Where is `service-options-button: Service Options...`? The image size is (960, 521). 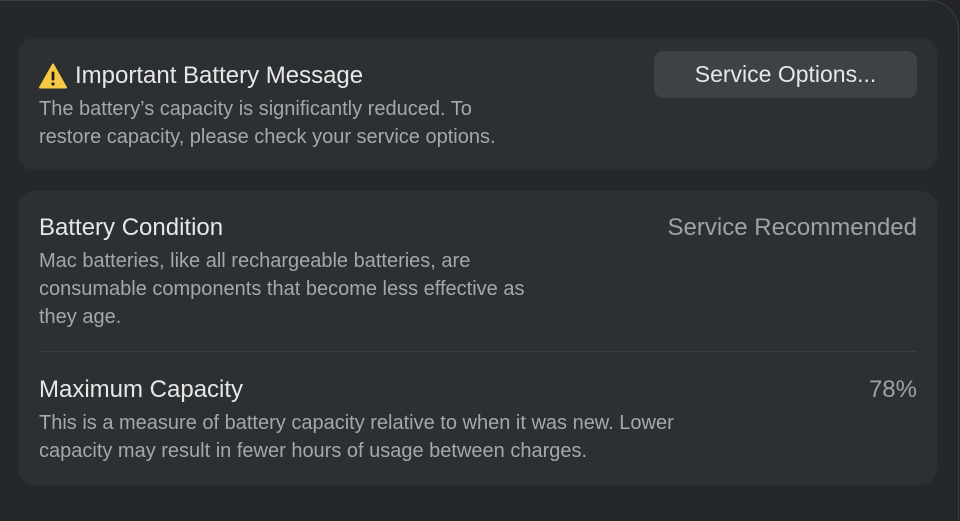
service-options-button: Service Options... is located at coordinates (785, 74).